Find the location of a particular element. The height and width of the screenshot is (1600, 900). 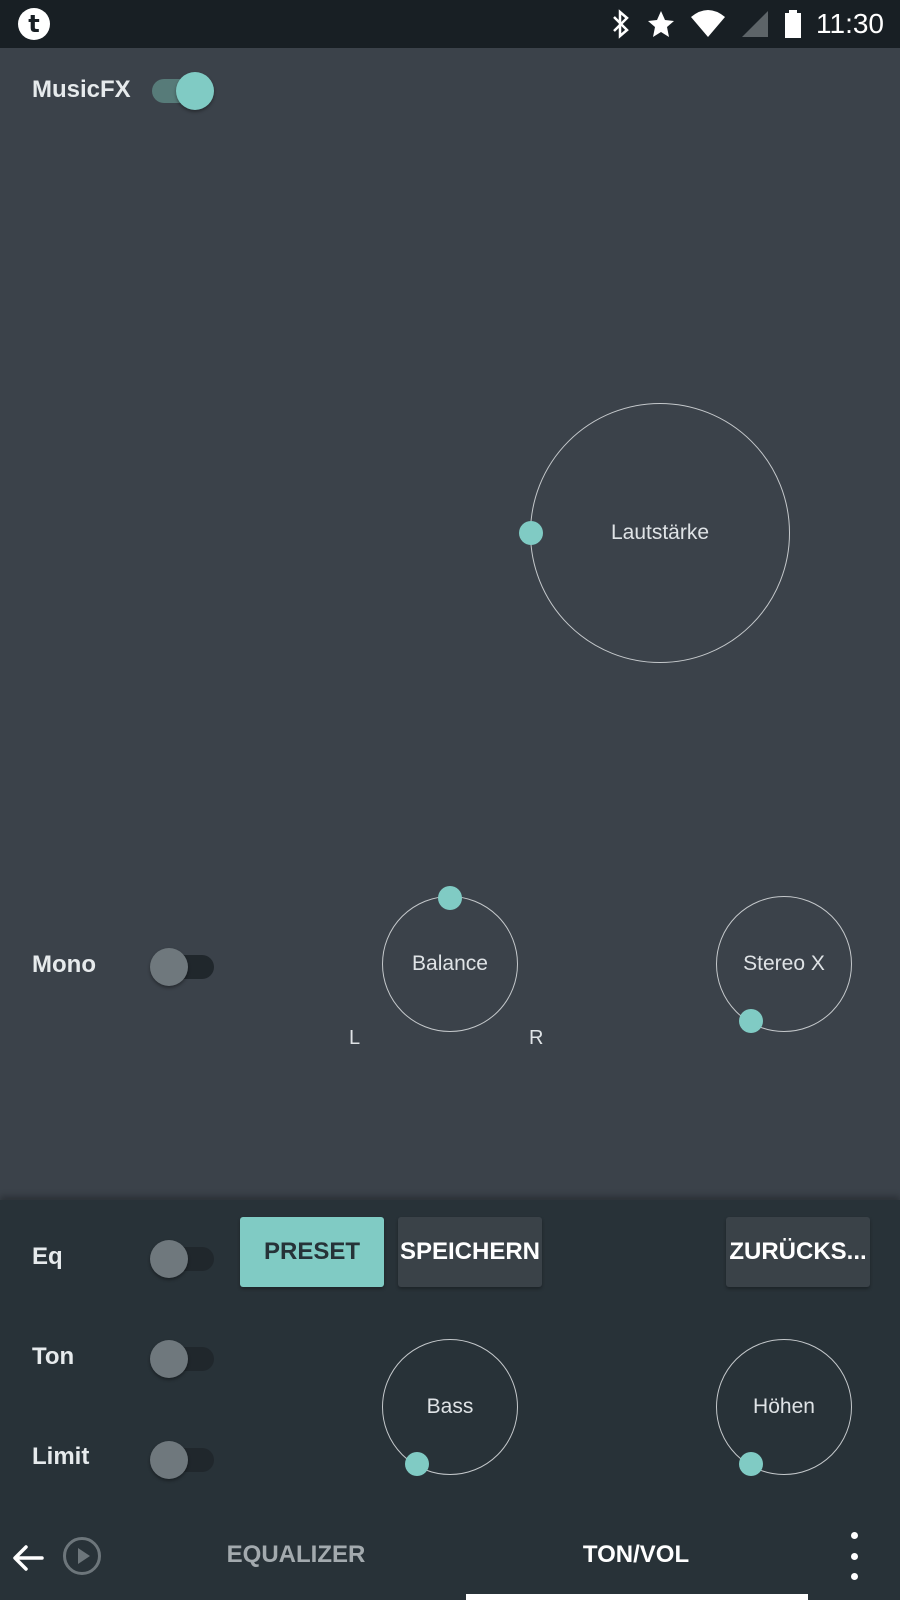

active-tab-indicator is located at coordinates (637, 1597).